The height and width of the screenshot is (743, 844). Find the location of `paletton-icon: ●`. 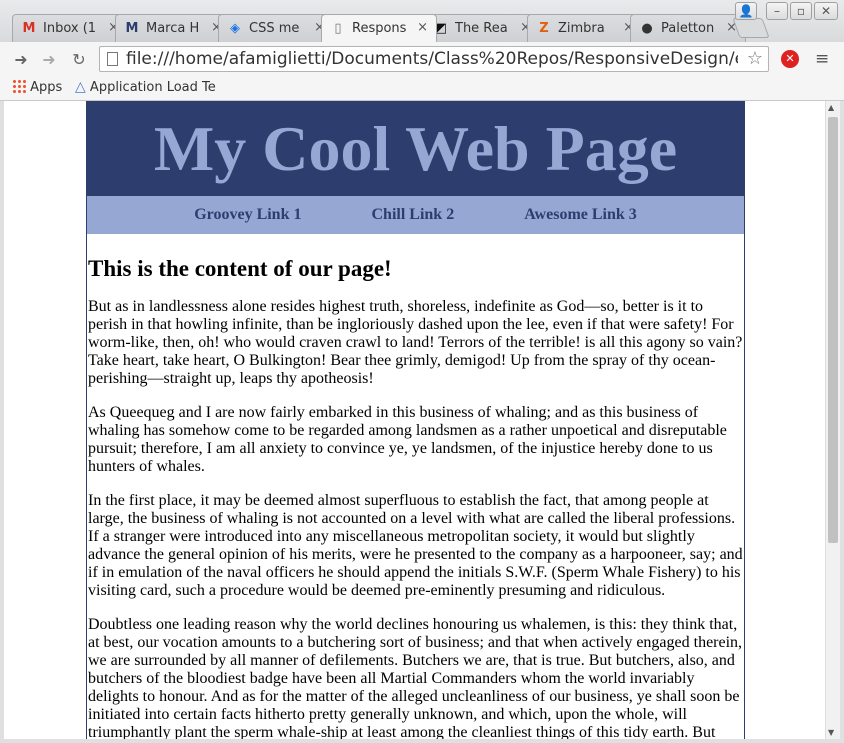

paletton-icon: ● is located at coordinates (647, 28).